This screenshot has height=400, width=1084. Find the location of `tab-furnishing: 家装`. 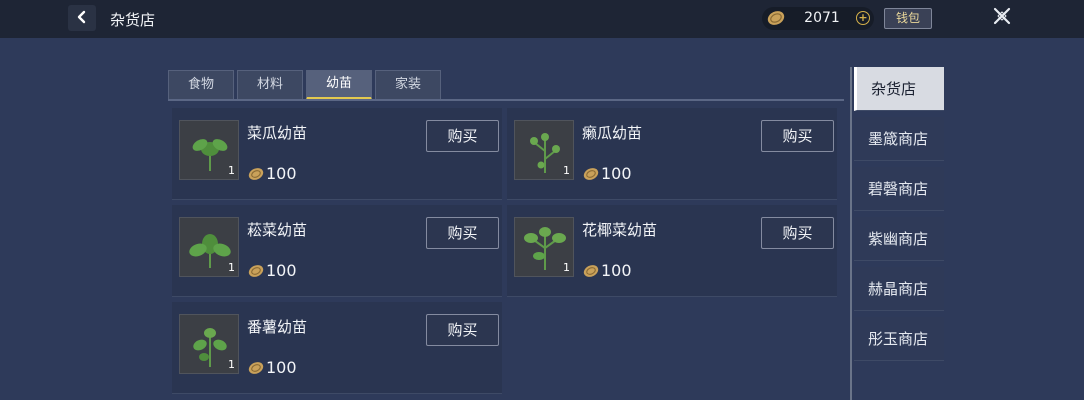

tab-furnishing: 家装 is located at coordinates (408, 85).